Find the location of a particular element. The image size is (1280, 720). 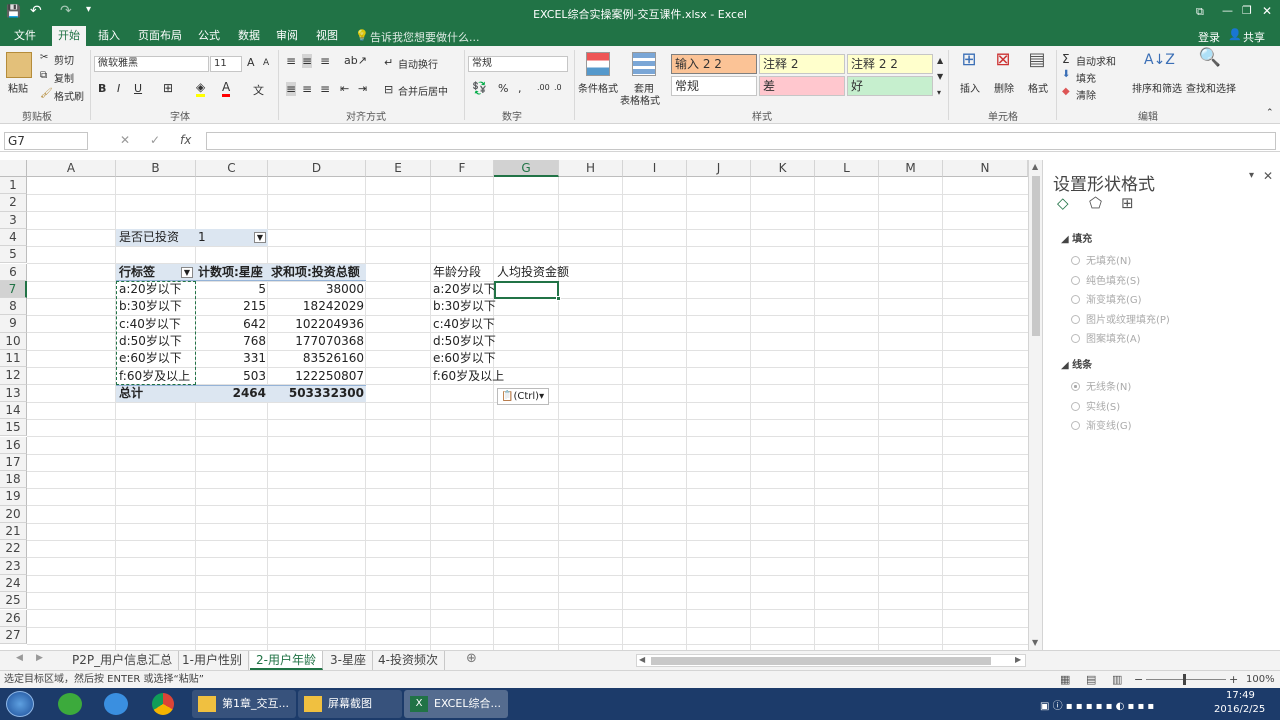

row-header-10: 10 is located at coordinates (13, 341).